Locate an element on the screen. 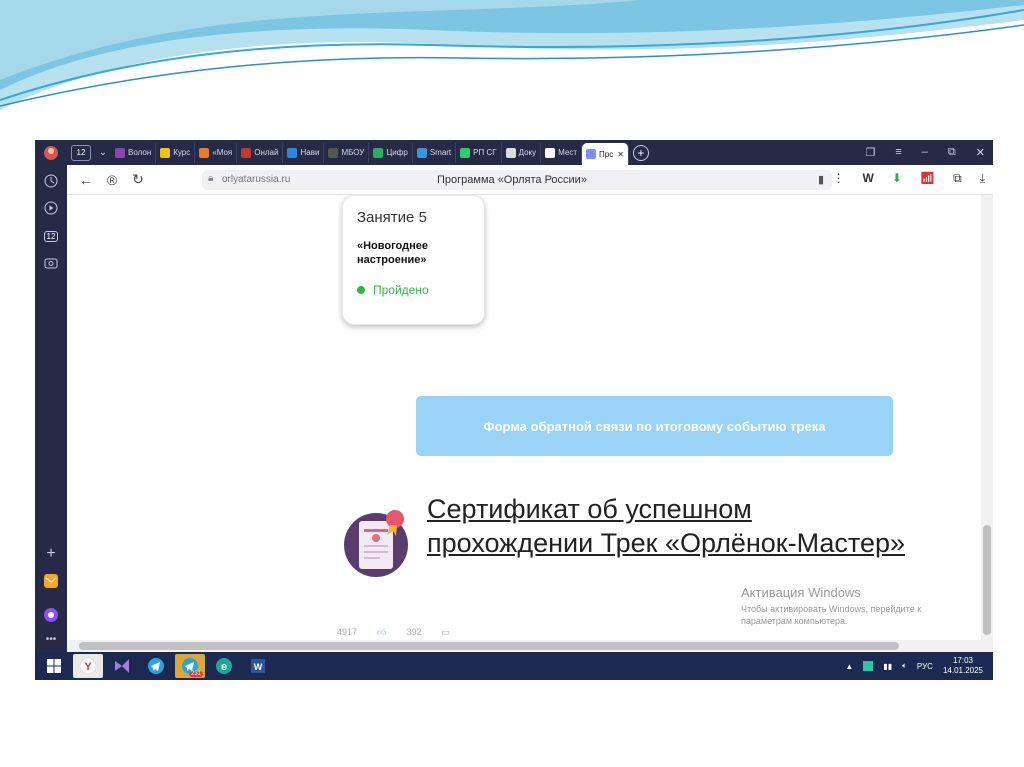 This screenshot has width=1024, height=767. browser-tab: Онлай is located at coordinates (260, 152).